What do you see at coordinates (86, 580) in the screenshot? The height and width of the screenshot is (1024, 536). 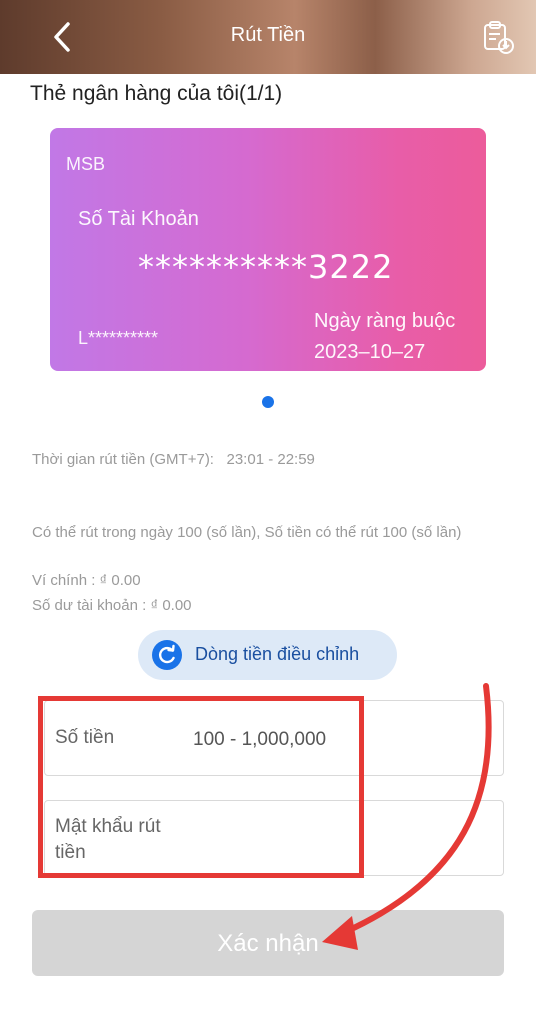 I see `main-wallet-balance: Ví chính : ₫ 0.00` at bounding box center [86, 580].